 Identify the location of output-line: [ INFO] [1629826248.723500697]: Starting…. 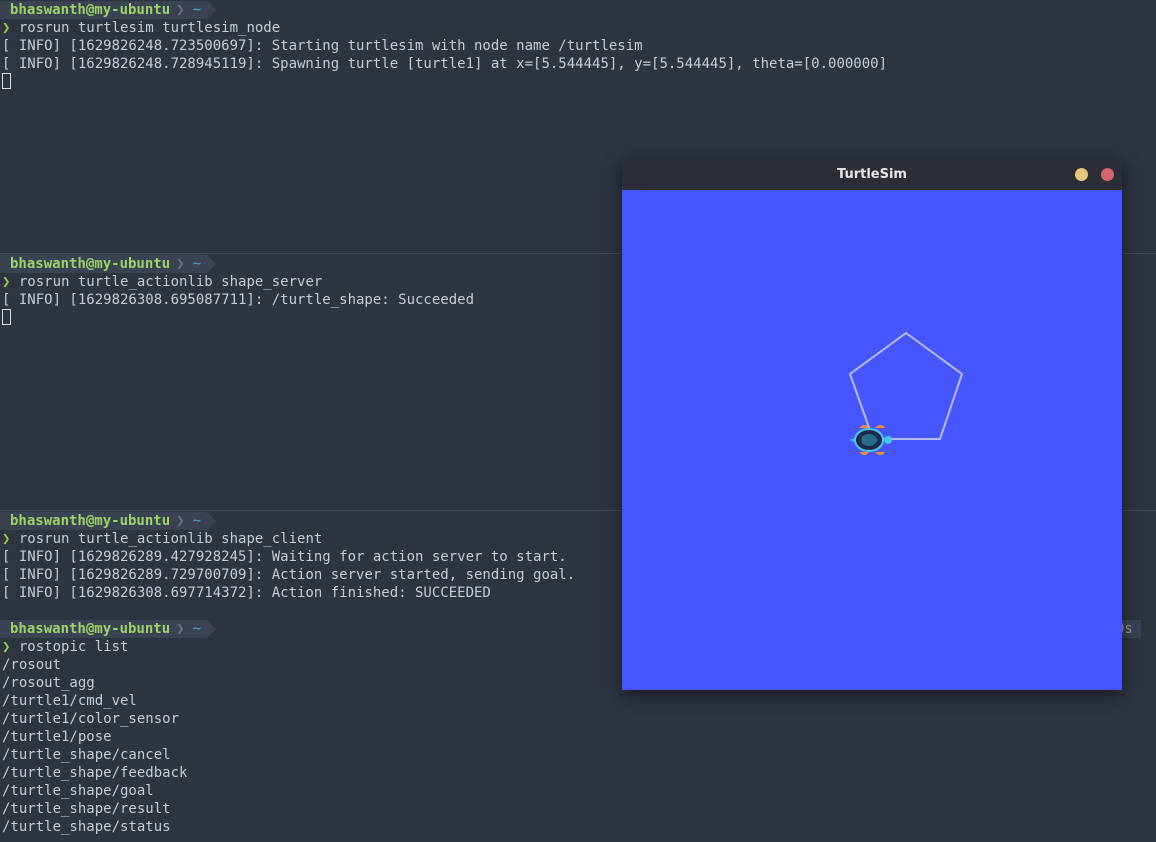
(322, 46).